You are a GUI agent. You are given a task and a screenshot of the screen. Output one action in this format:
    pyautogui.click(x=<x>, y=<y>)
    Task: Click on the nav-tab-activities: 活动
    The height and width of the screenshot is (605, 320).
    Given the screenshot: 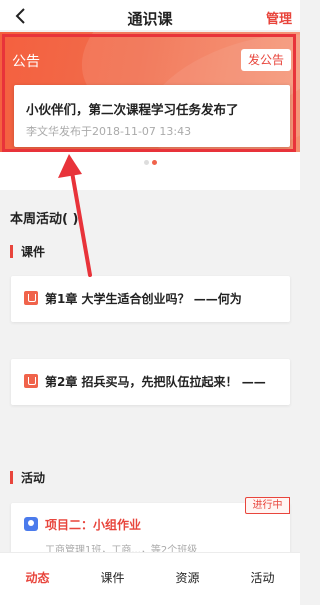 What is the action you would take?
    pyautogui.click(x=262, y=579)
    